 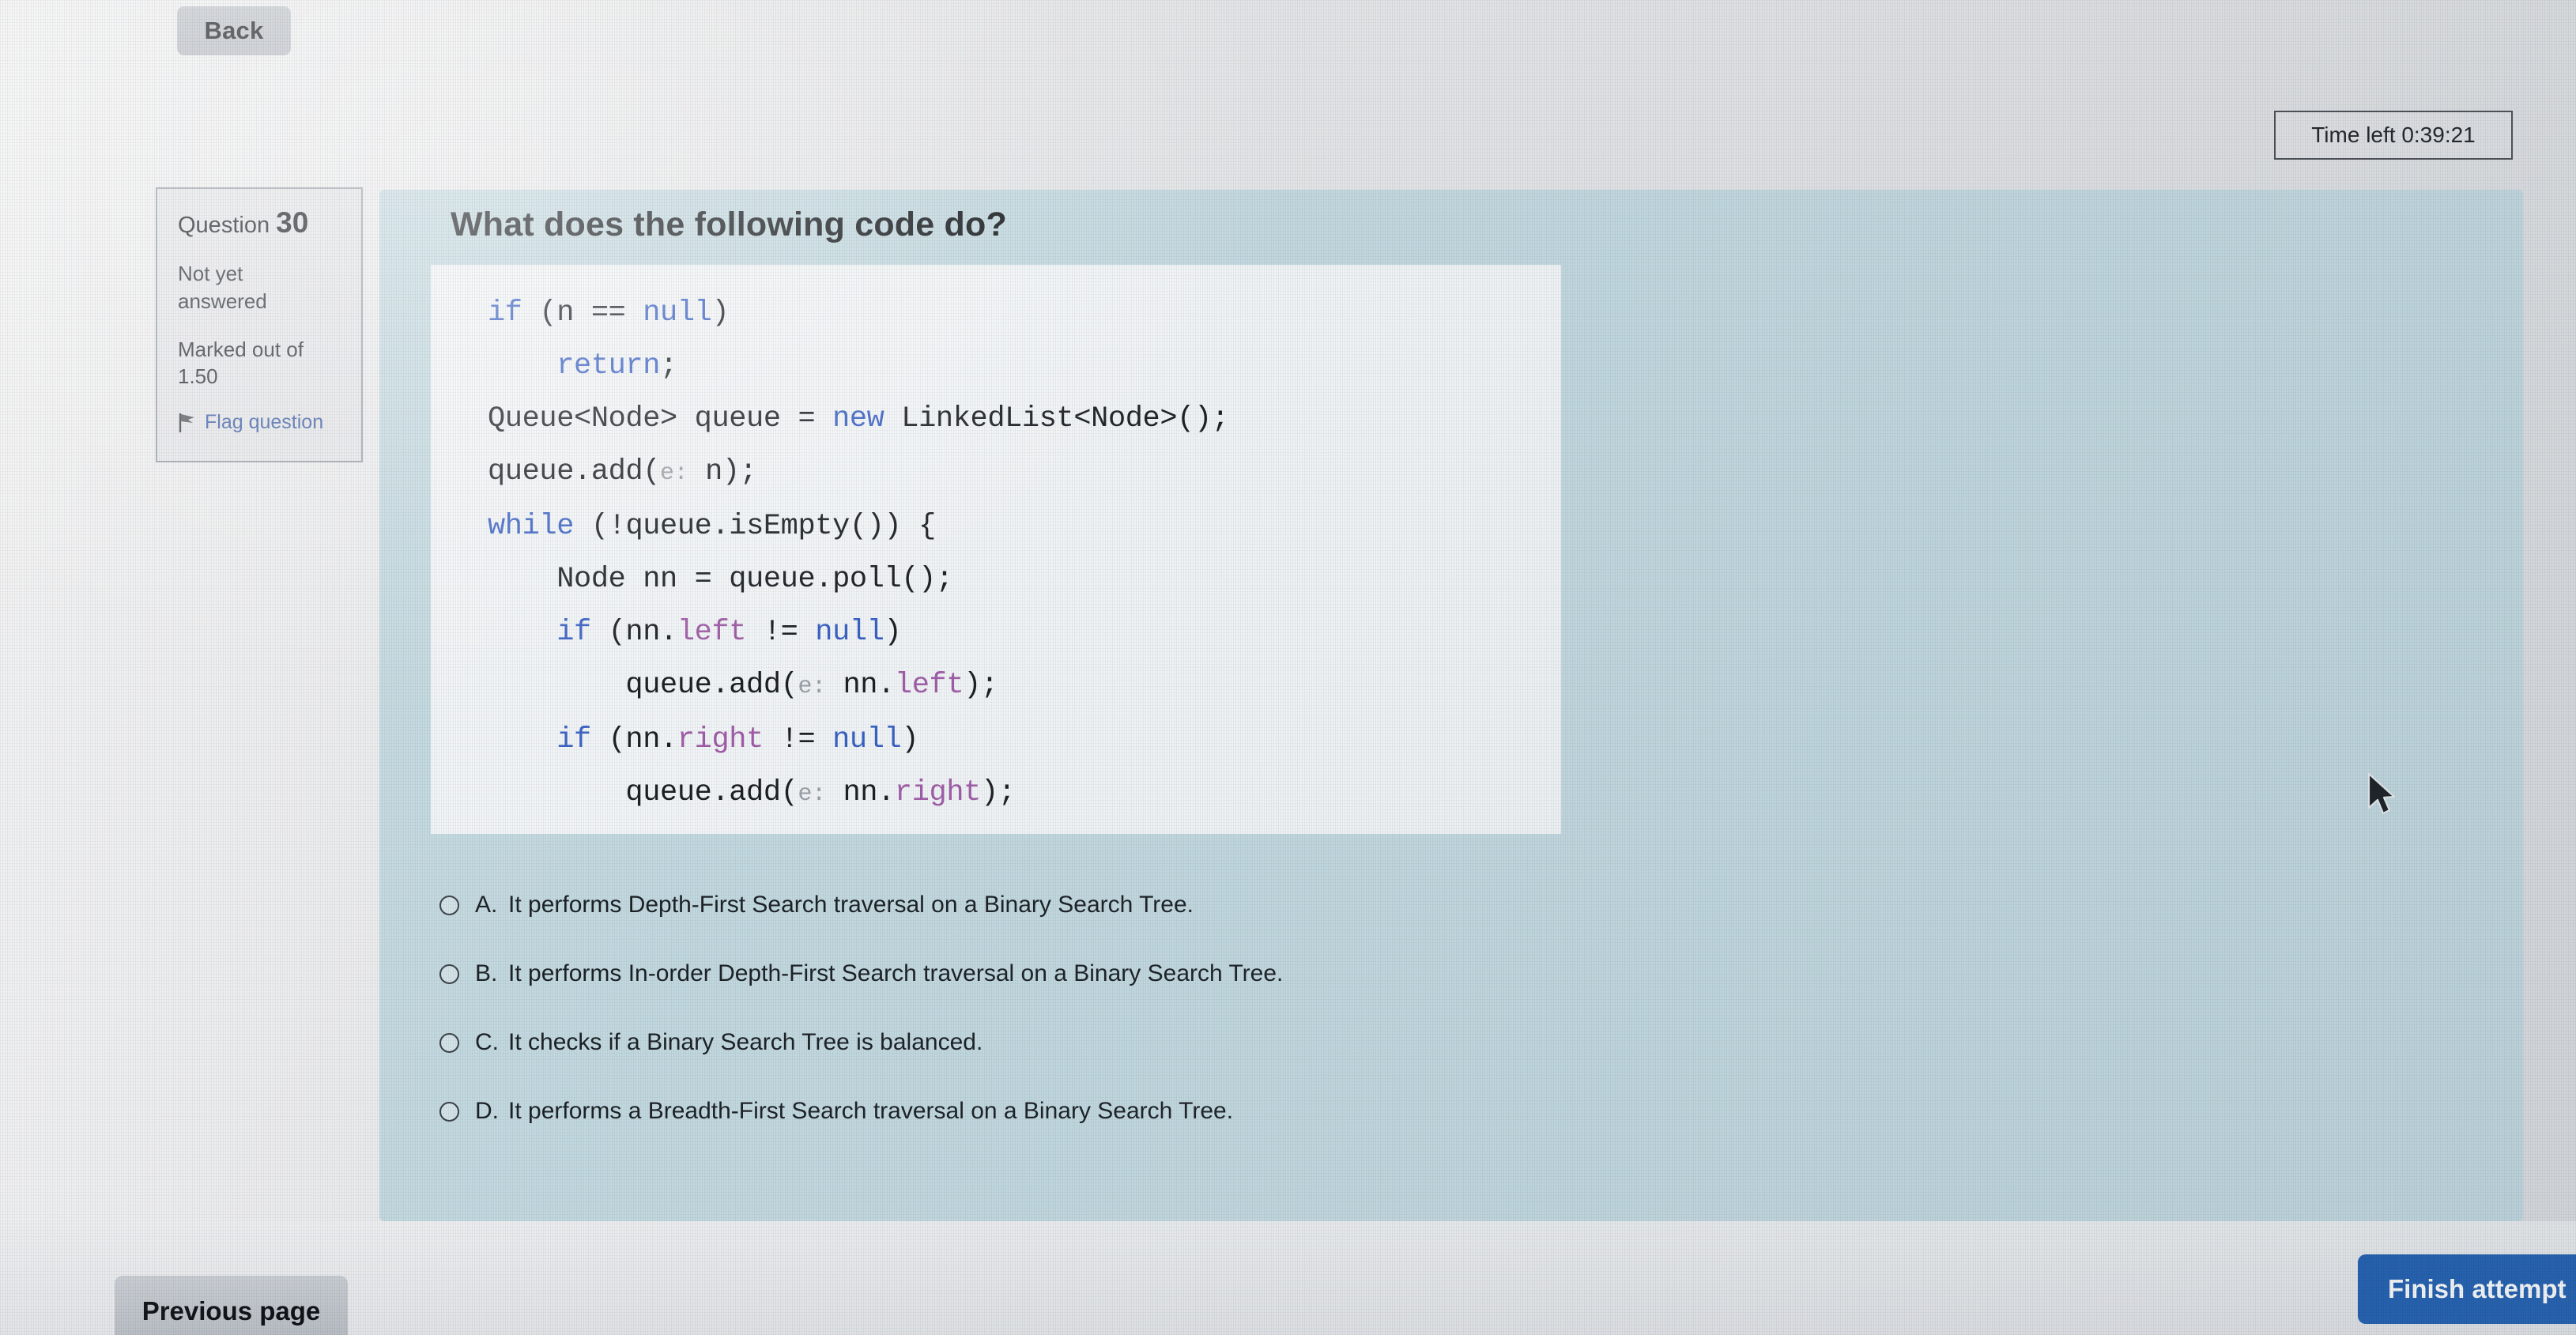 I want to click on previous-page-label: Previous page, so click(x=231, y=1311).